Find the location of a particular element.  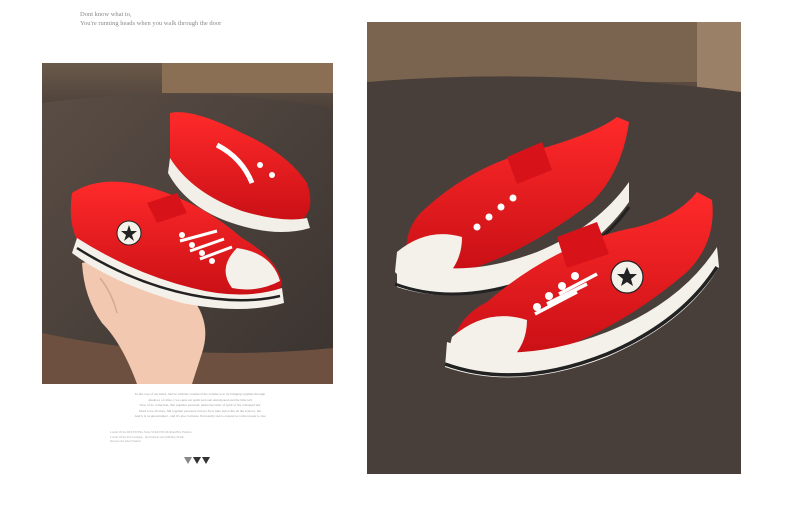

triangle-logo-icon is located at coordinates (197, 460).